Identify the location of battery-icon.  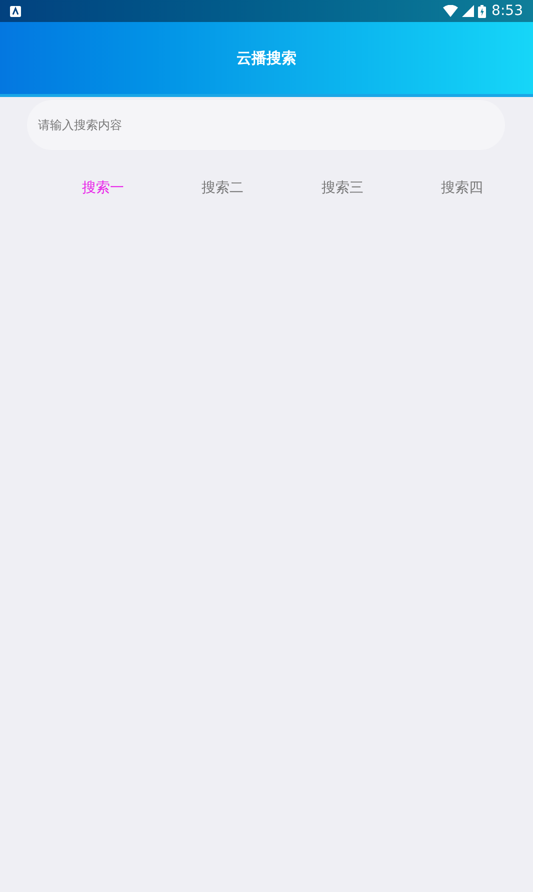
(482, 11).